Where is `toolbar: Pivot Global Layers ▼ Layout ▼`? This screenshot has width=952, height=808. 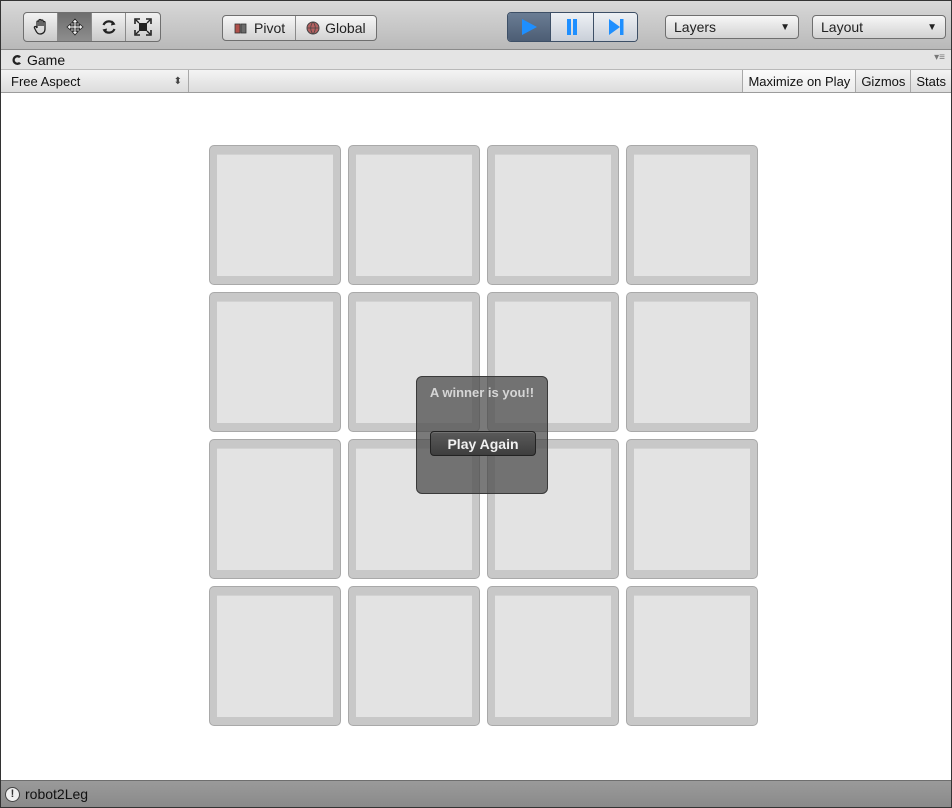
toolbar: Pivot Global Layers ▼ Layout ▼ is located at coordinates (476, 25).